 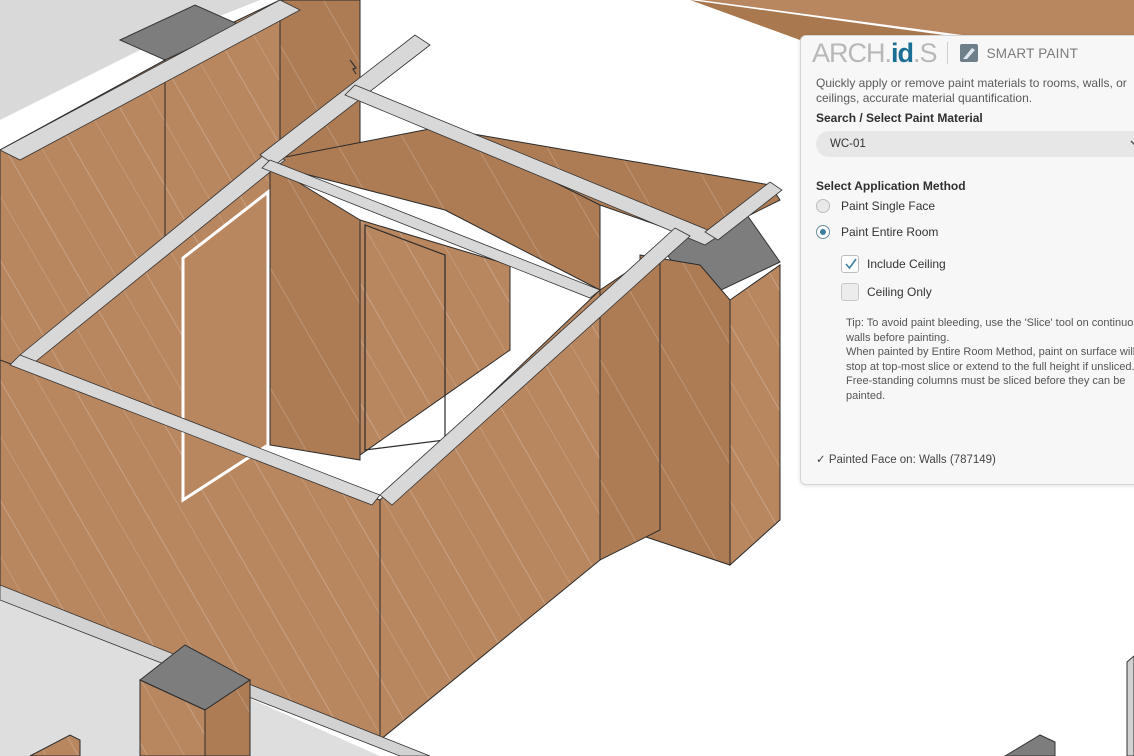 I want to click on material-select-value: WC-01, so click(x=848, y=144).